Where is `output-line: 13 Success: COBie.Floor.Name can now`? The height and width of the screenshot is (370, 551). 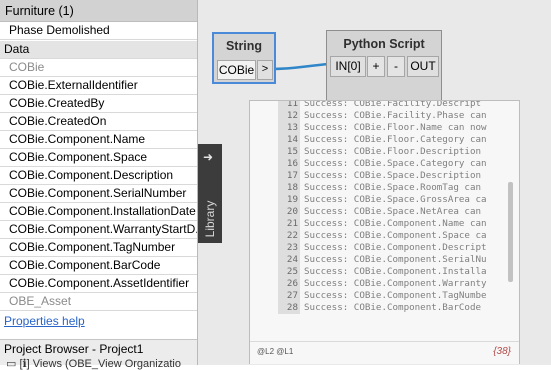
output-line: 13 Success: COBie.Floor.Name can now is located at coordinates (388, 128).